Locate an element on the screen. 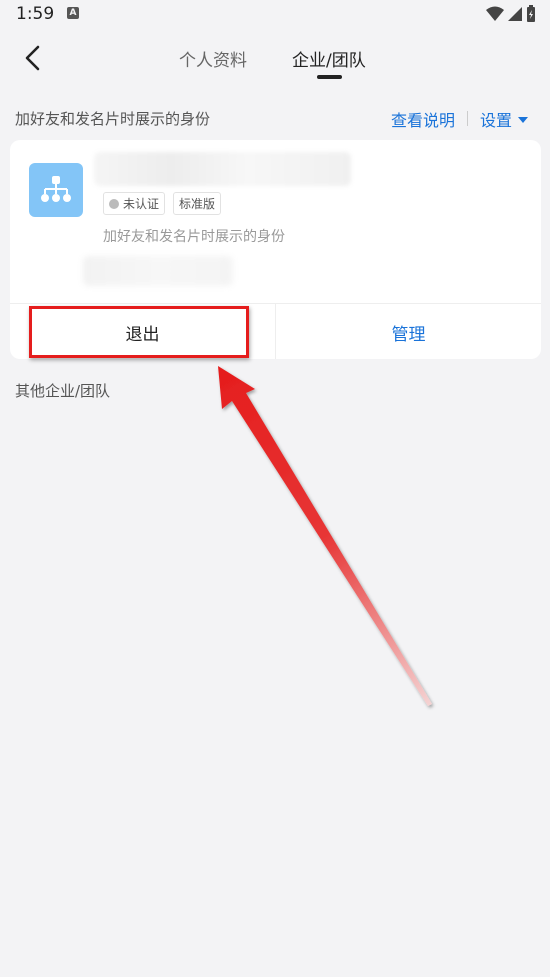 Image resolution: width=550 pixels, height=977 pixels. back-arrow-icon is located at coordinates (34, 58).